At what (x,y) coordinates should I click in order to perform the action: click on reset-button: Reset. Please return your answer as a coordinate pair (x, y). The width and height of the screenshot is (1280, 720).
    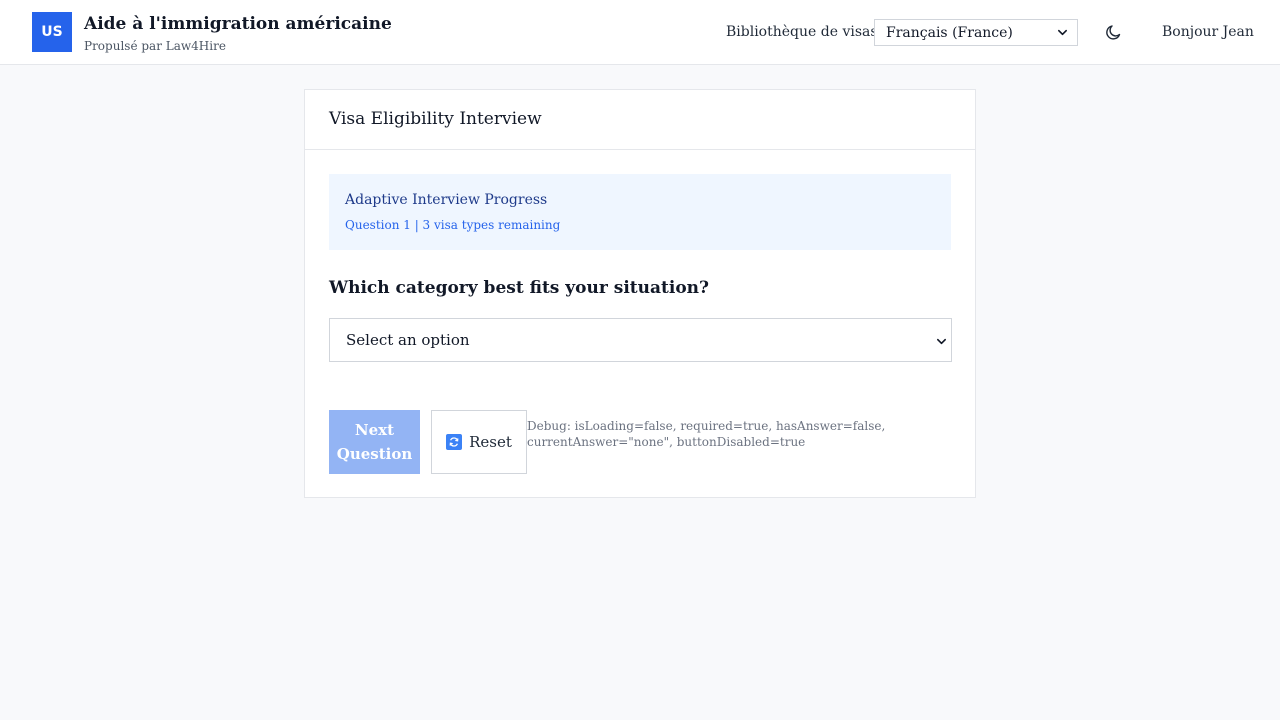
    Looking at the image, I should click on (479, 442).